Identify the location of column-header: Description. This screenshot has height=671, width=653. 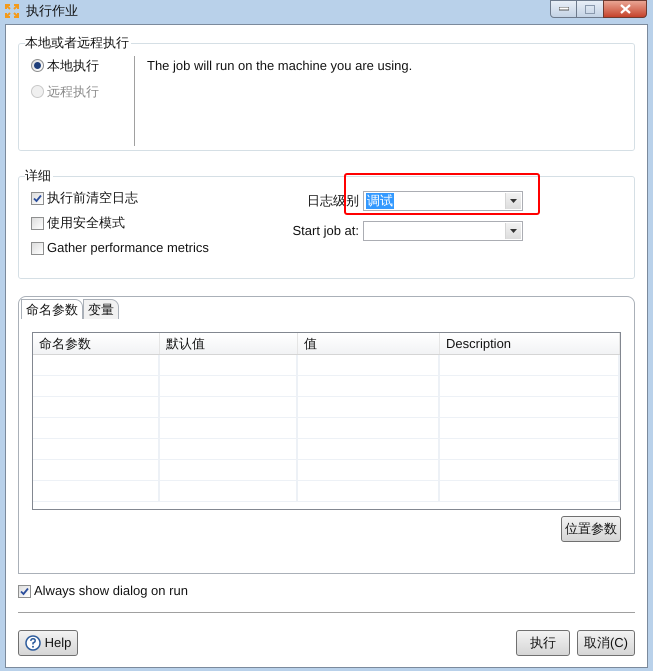
(530, 343).